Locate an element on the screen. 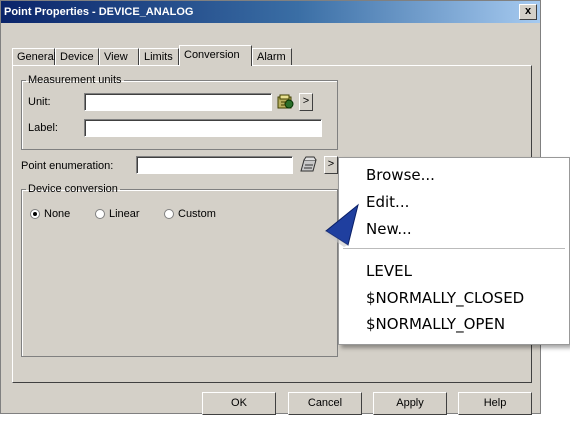 The height and width of the screenshot is (422, 570). title-bar: Point Properties - DEVICE_ANALOG x is located at coordinates (270, 12).